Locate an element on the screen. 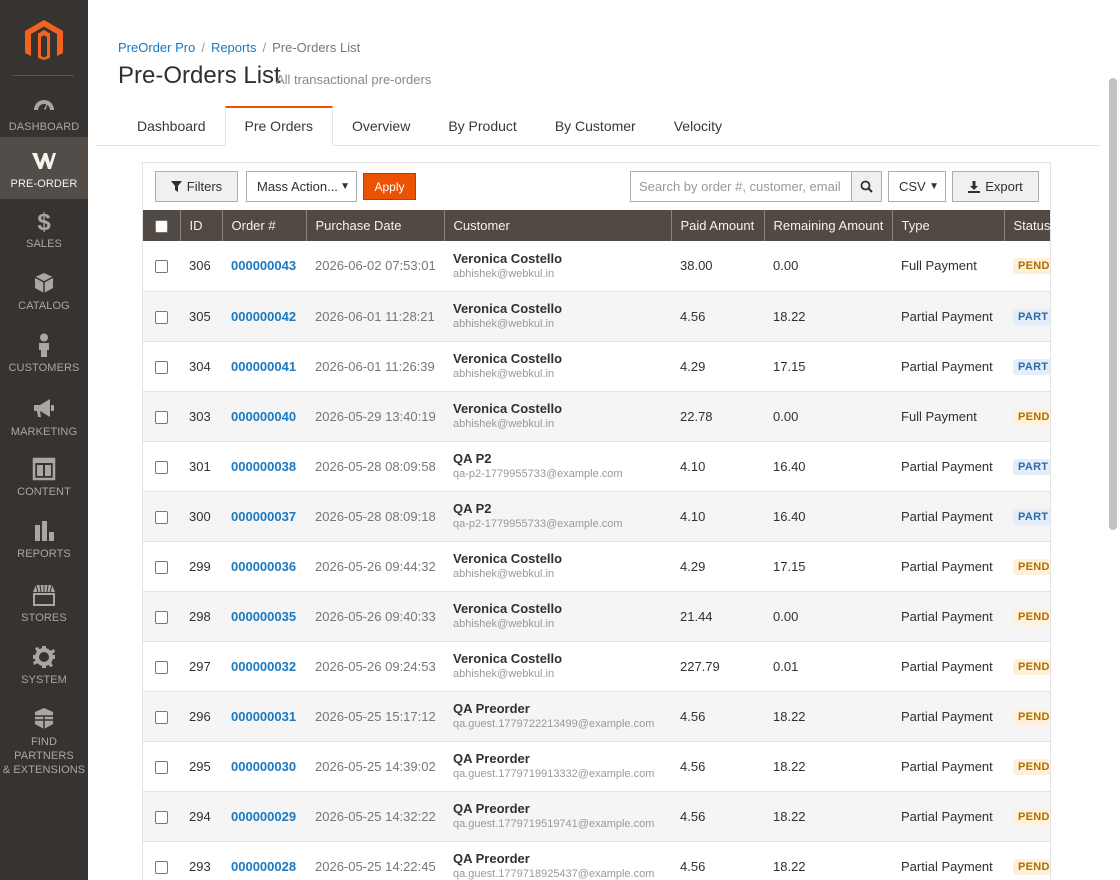 This screenshot has width=1120, height=880. logo-divider is located at coordinates (43, 75).